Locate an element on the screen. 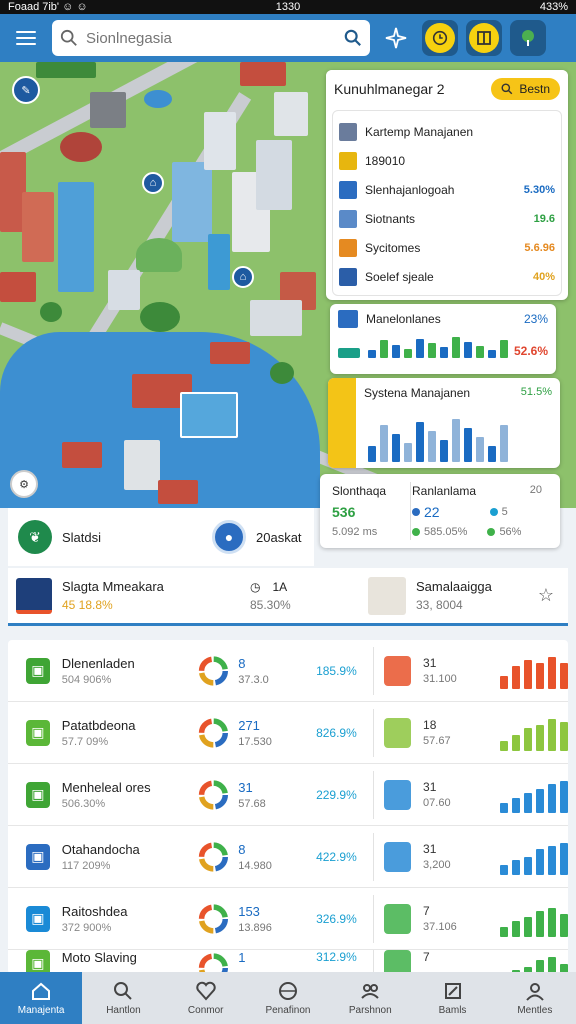 This screenshot has height=1024, width=576. menu-icon is located at coordinates (26, 38).